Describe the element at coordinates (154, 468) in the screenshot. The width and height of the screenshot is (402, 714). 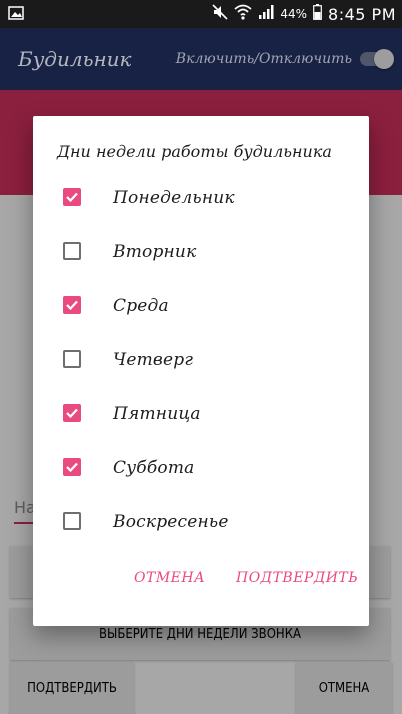
I see `day-label: Суббота` at that location.